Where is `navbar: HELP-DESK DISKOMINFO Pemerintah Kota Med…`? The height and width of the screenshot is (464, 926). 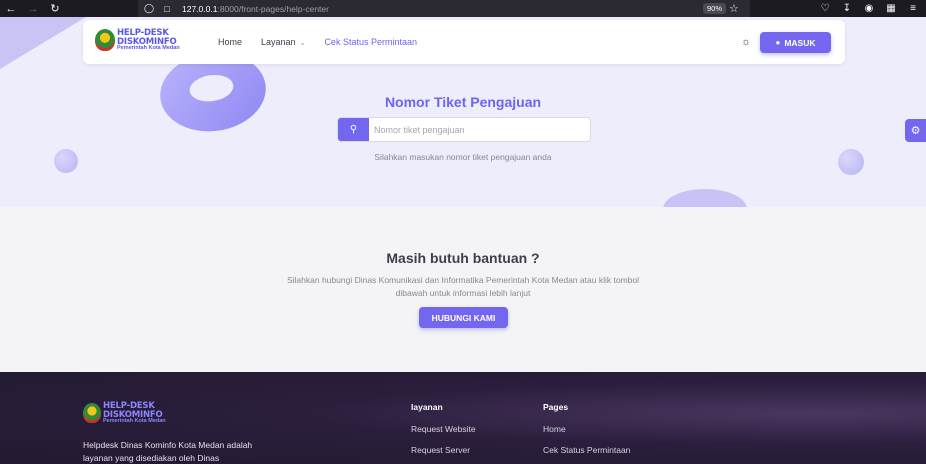
navbar: HELP-DESK DISKOMINFO Pemerintah Kota Med… is located at coordinates (464, 42).